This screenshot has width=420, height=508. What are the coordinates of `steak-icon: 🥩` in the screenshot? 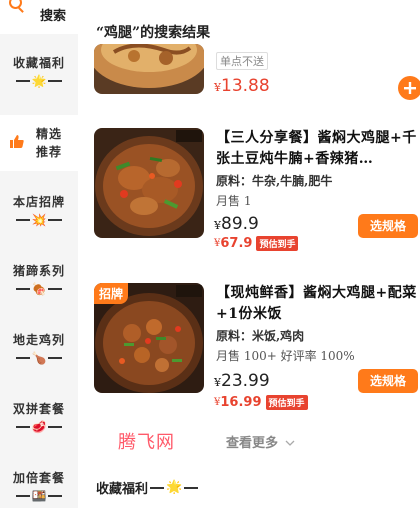 It's located at (39, 427).